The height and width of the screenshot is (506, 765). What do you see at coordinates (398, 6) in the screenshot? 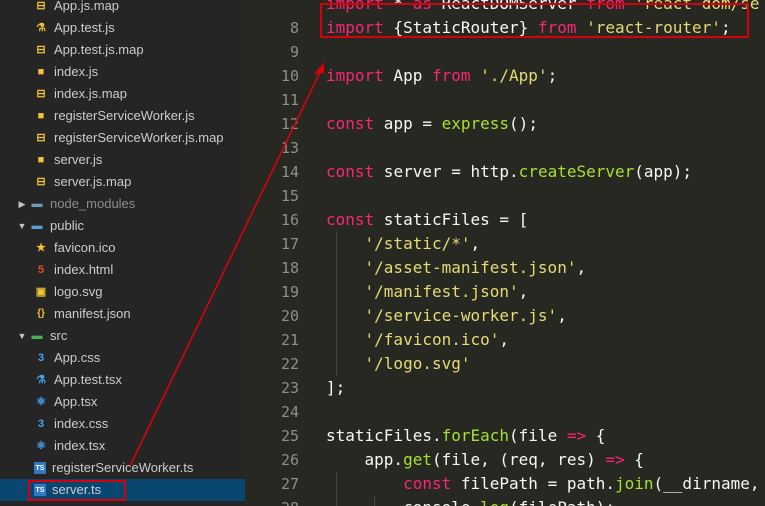
I see `code-token: *` at bounding box center [398, 6].